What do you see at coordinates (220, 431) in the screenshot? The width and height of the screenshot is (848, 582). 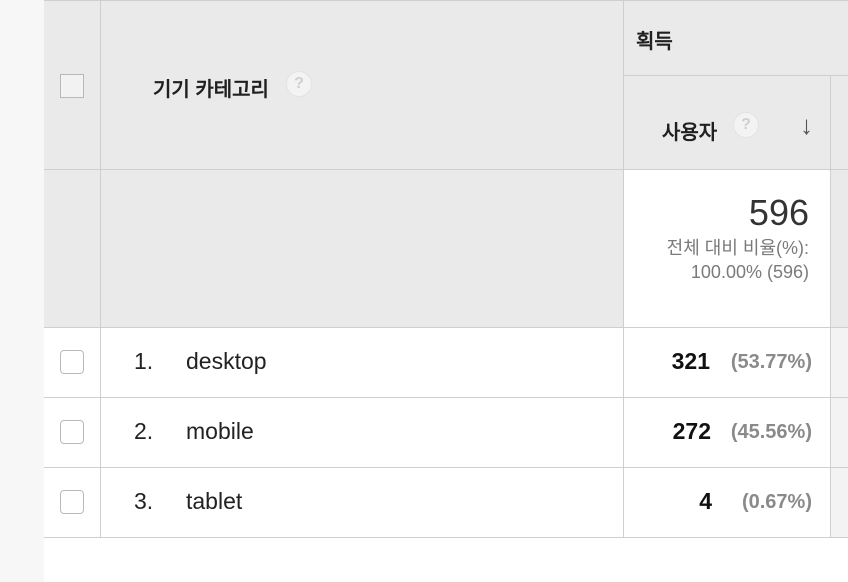 I see `row-dimension-link: mobile` at bounding box center [220, 431].